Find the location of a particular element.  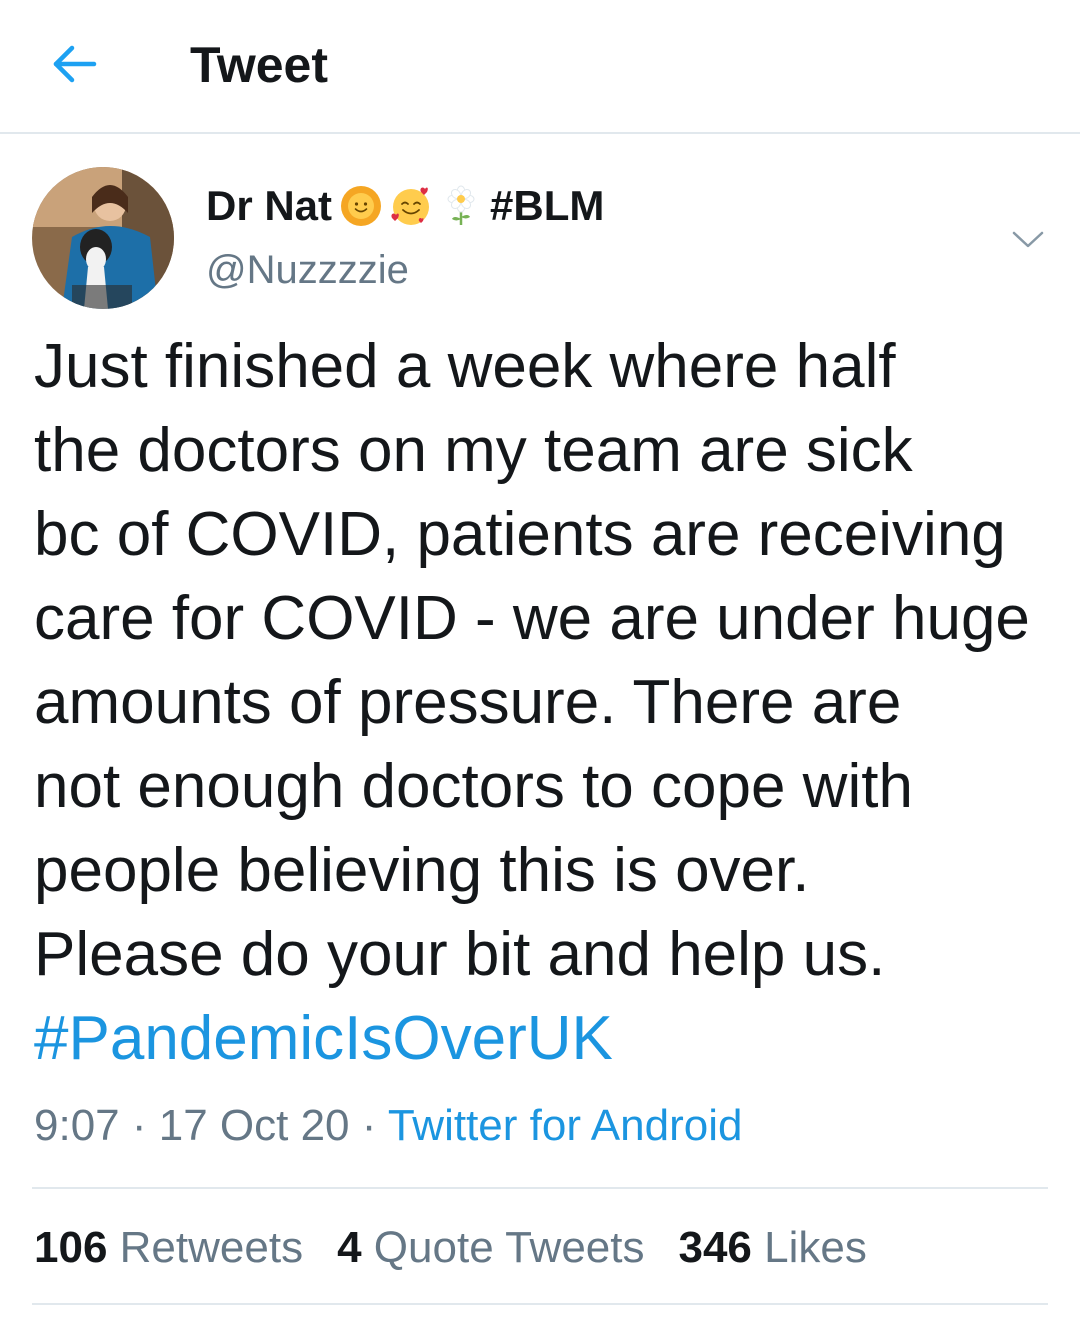

tweet-text-line: Just finished a week where half is located at coordinates (465, 366).